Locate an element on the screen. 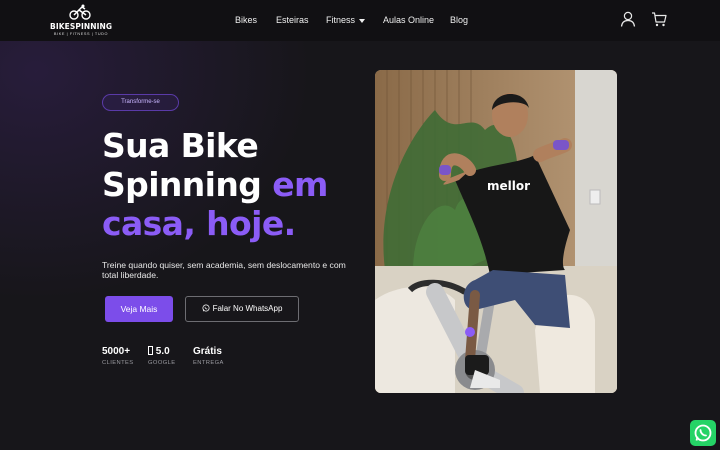 This screenshot has height=450, width=720. headline-line1: Sua Bike is located at coordinates (180, 145).